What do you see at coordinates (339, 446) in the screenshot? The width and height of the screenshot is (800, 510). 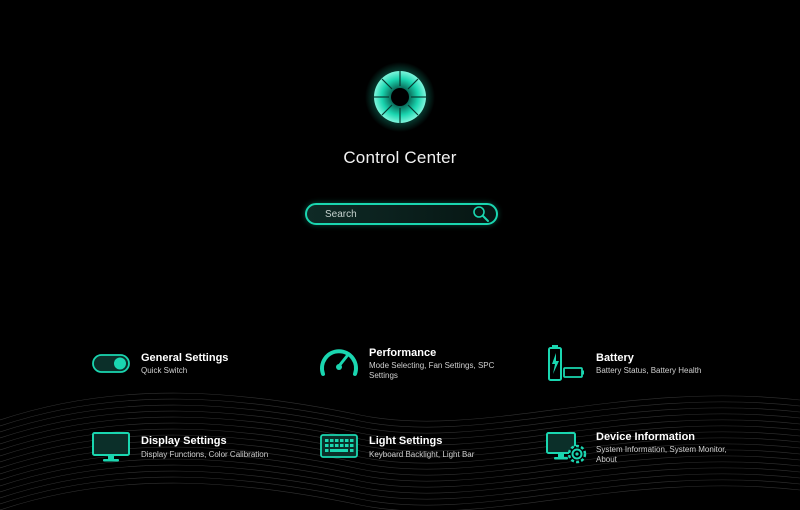 I see `keyboard-icon` at bounding box center [339, 446].